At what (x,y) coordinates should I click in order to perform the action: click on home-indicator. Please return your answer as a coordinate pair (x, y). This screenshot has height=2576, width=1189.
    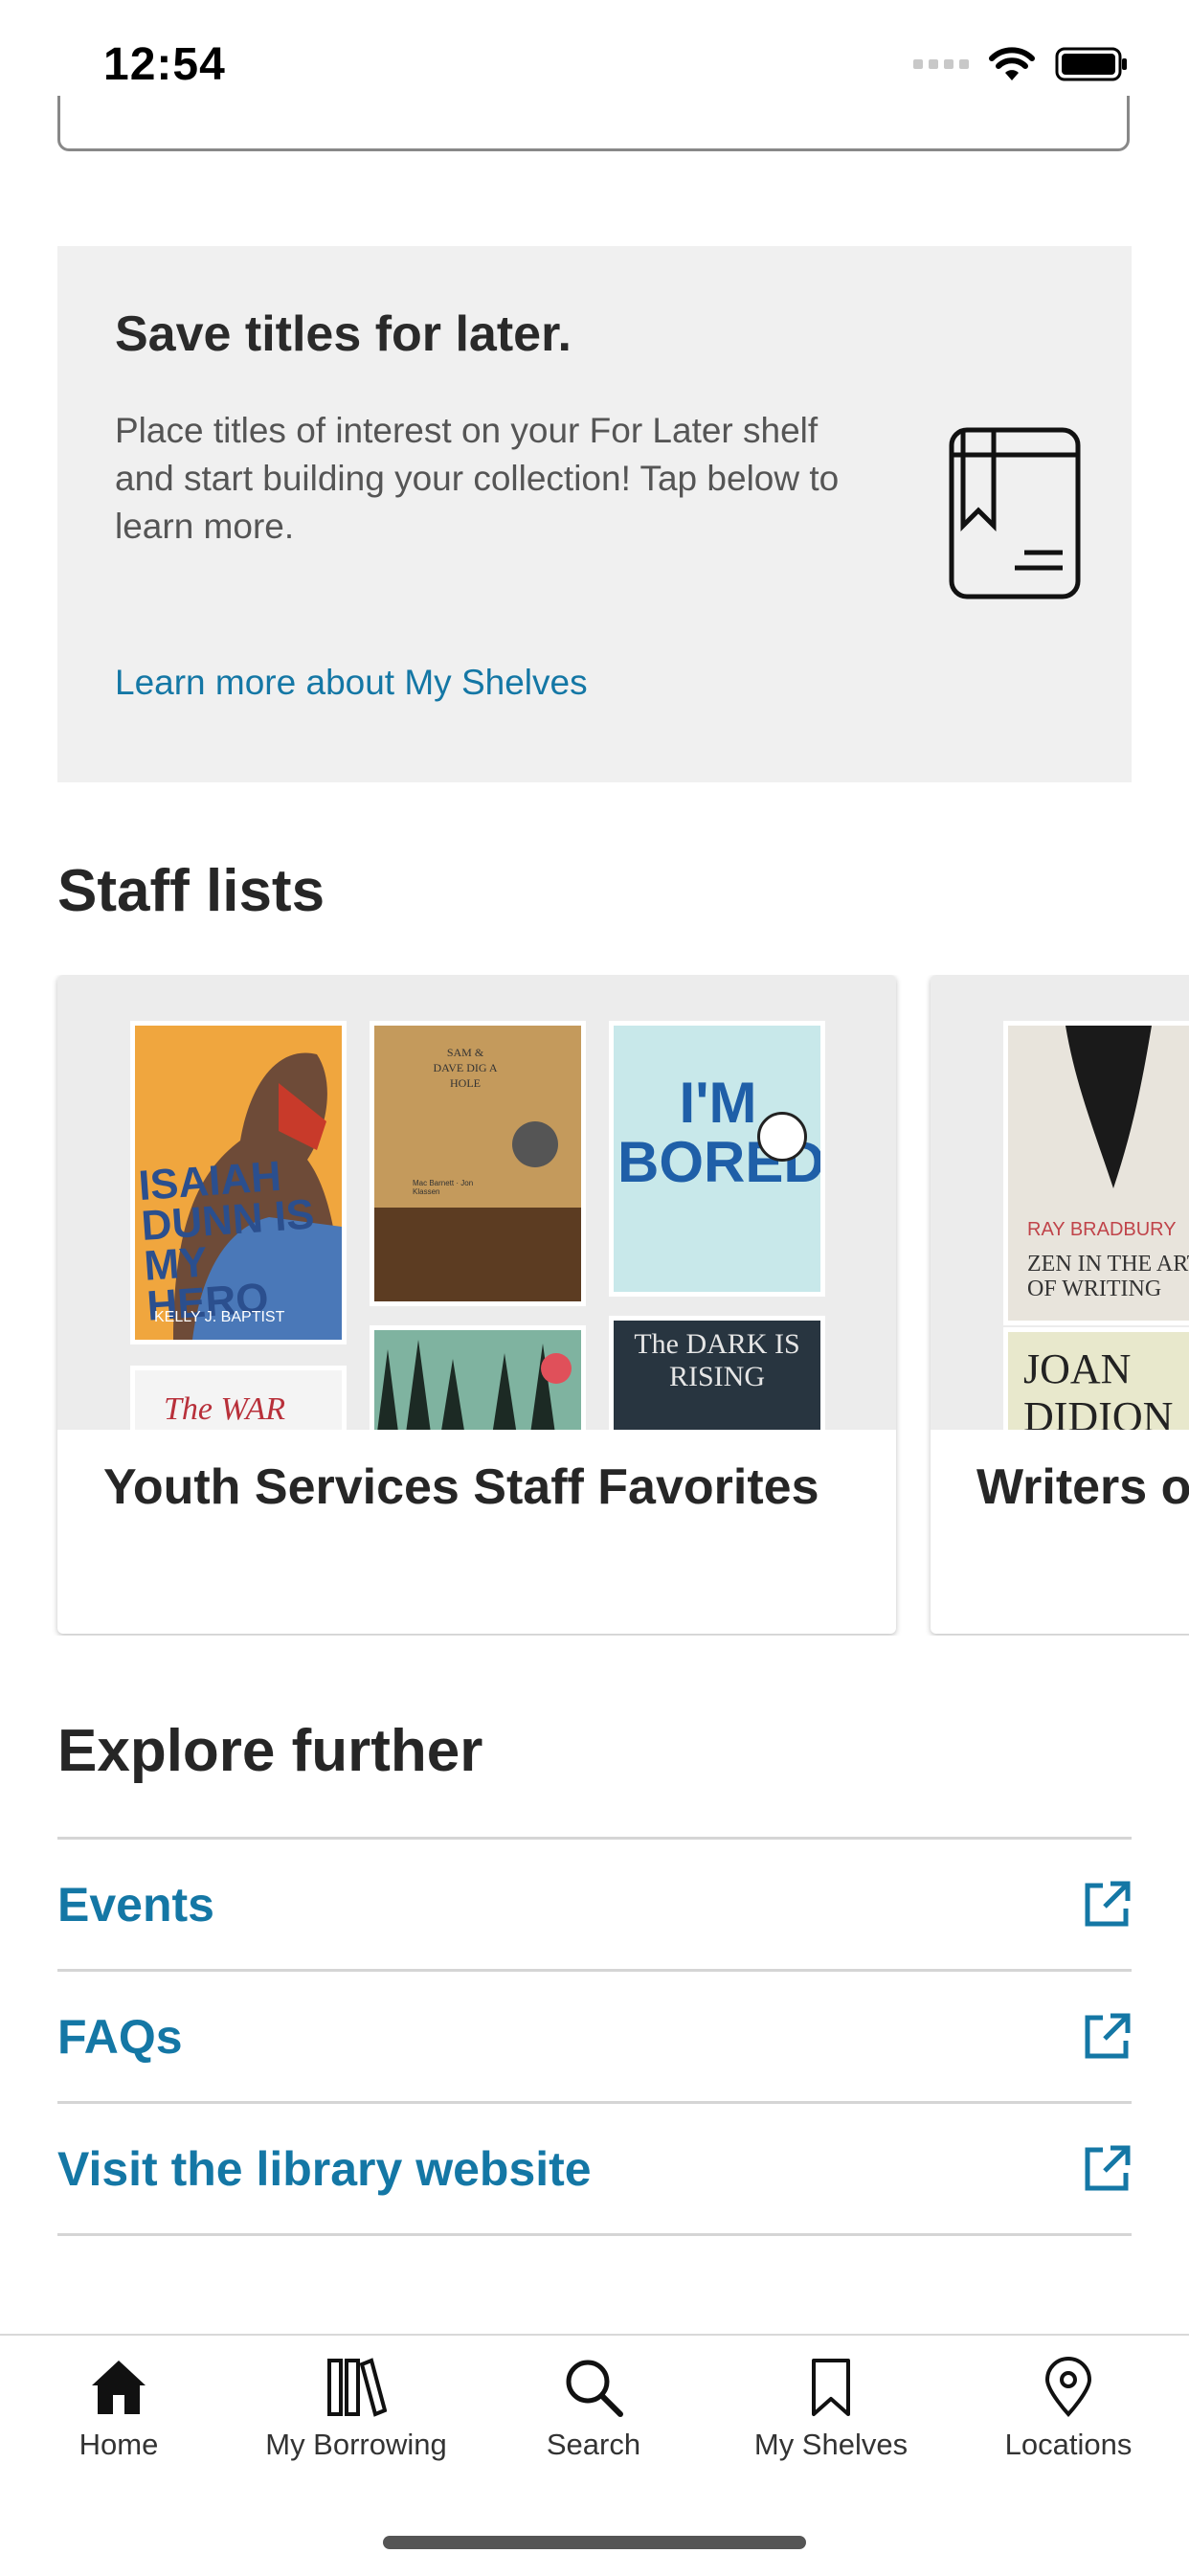
    Looking at the image, I should click on (594, 2542).